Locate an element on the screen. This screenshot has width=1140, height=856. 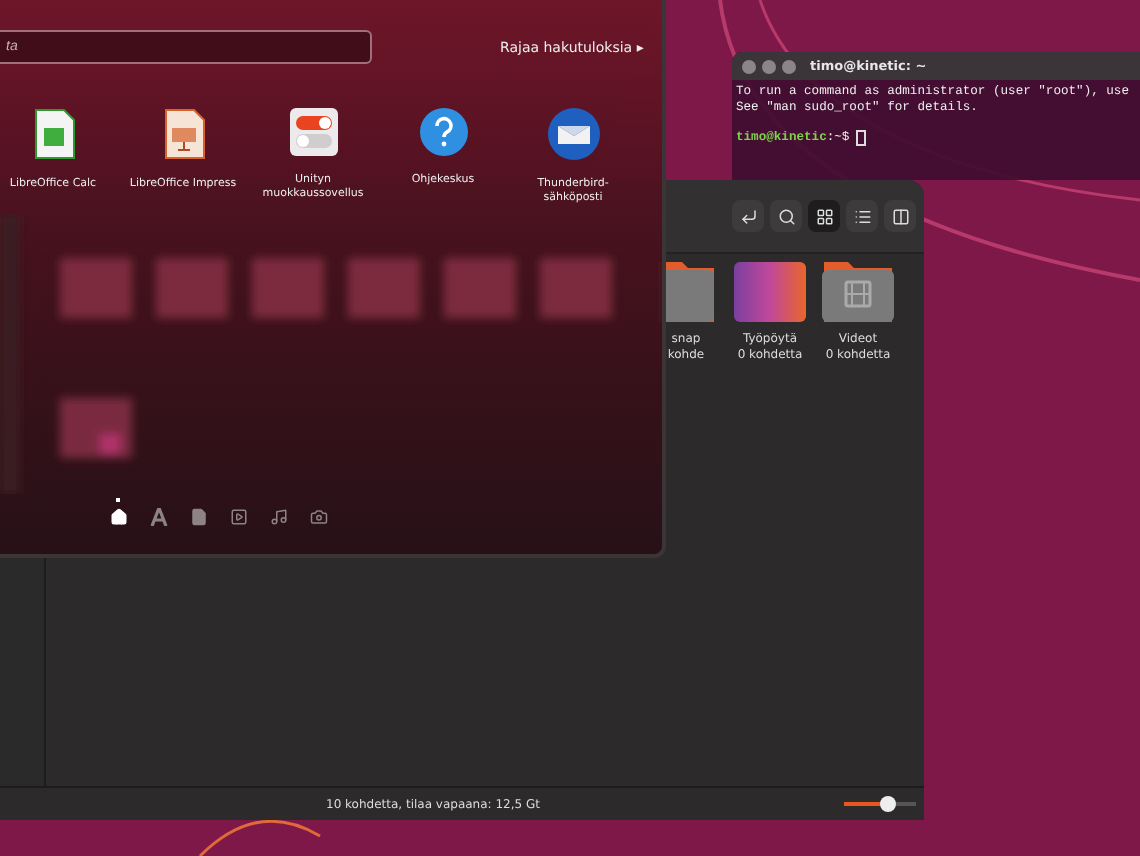
toggle-switches-icon is located at coordinates (313, 132).